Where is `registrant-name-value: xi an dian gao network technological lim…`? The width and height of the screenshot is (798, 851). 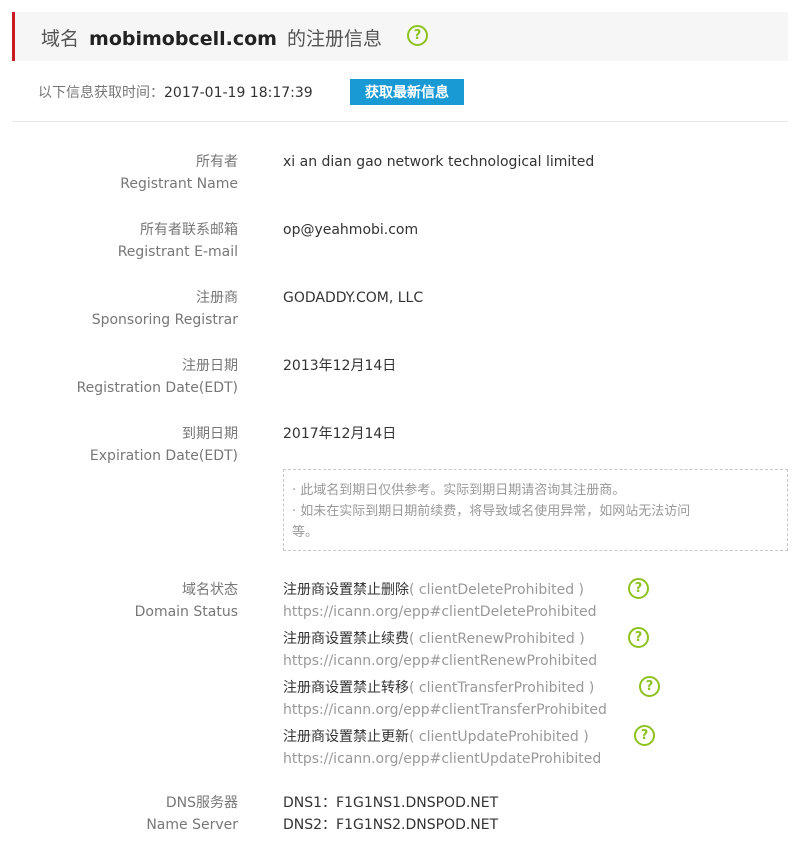
registrant-name-value: xi an dian gao network technological lim… is located at coordinates (439, 162).